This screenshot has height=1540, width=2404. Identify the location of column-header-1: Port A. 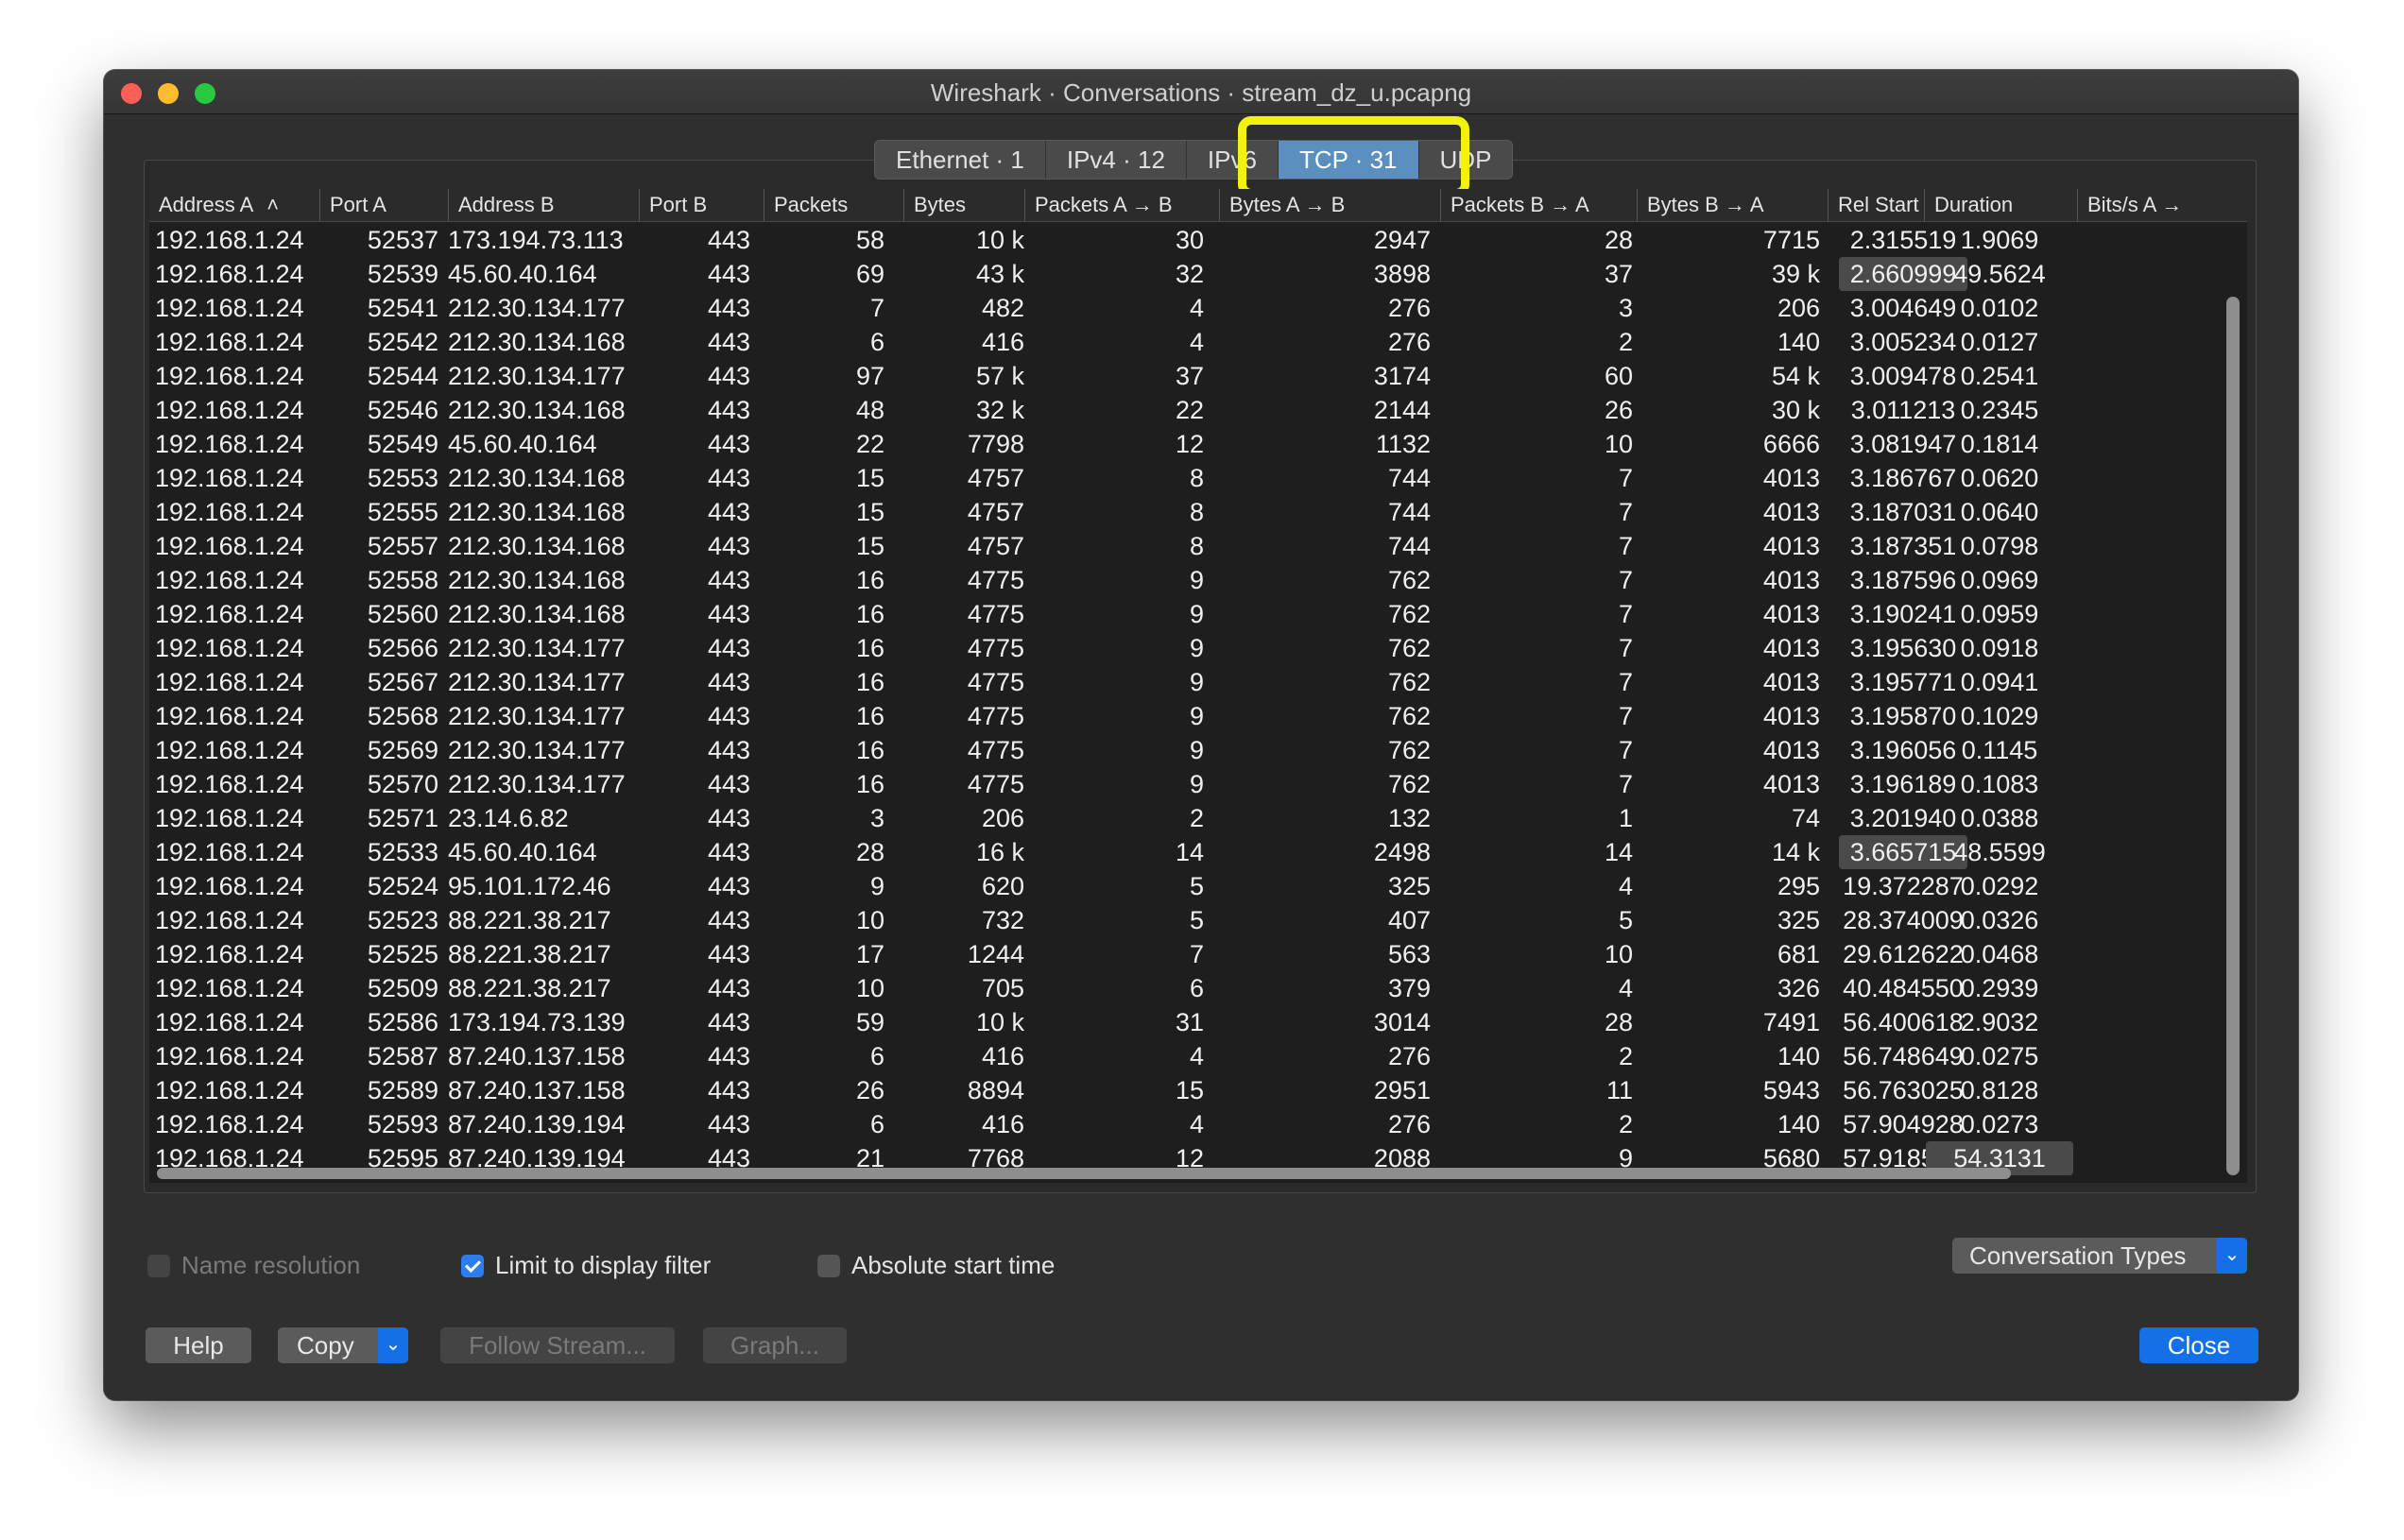
(383, 205).